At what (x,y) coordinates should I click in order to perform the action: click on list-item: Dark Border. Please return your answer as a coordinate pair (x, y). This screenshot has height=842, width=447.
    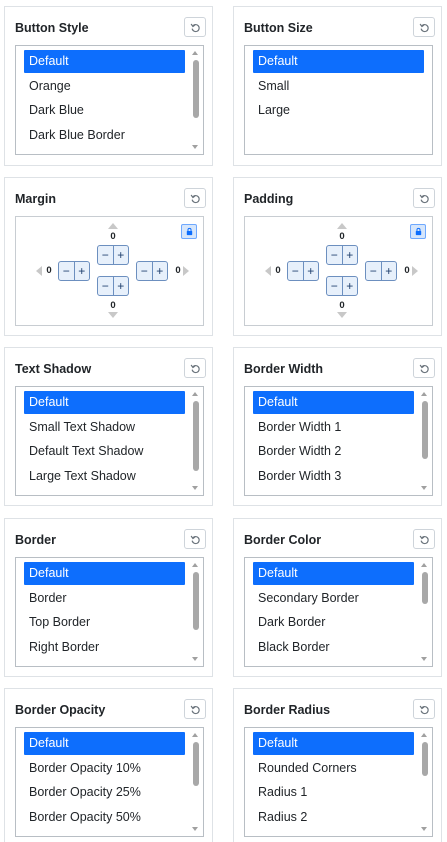
    Looking at the image, I should click on (333, 622).